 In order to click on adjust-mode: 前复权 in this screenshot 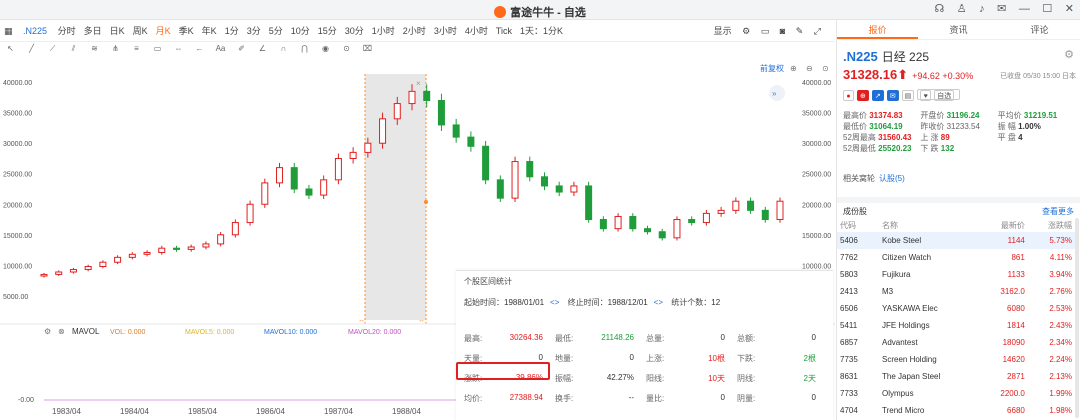, I will do `click(772, 68)`.